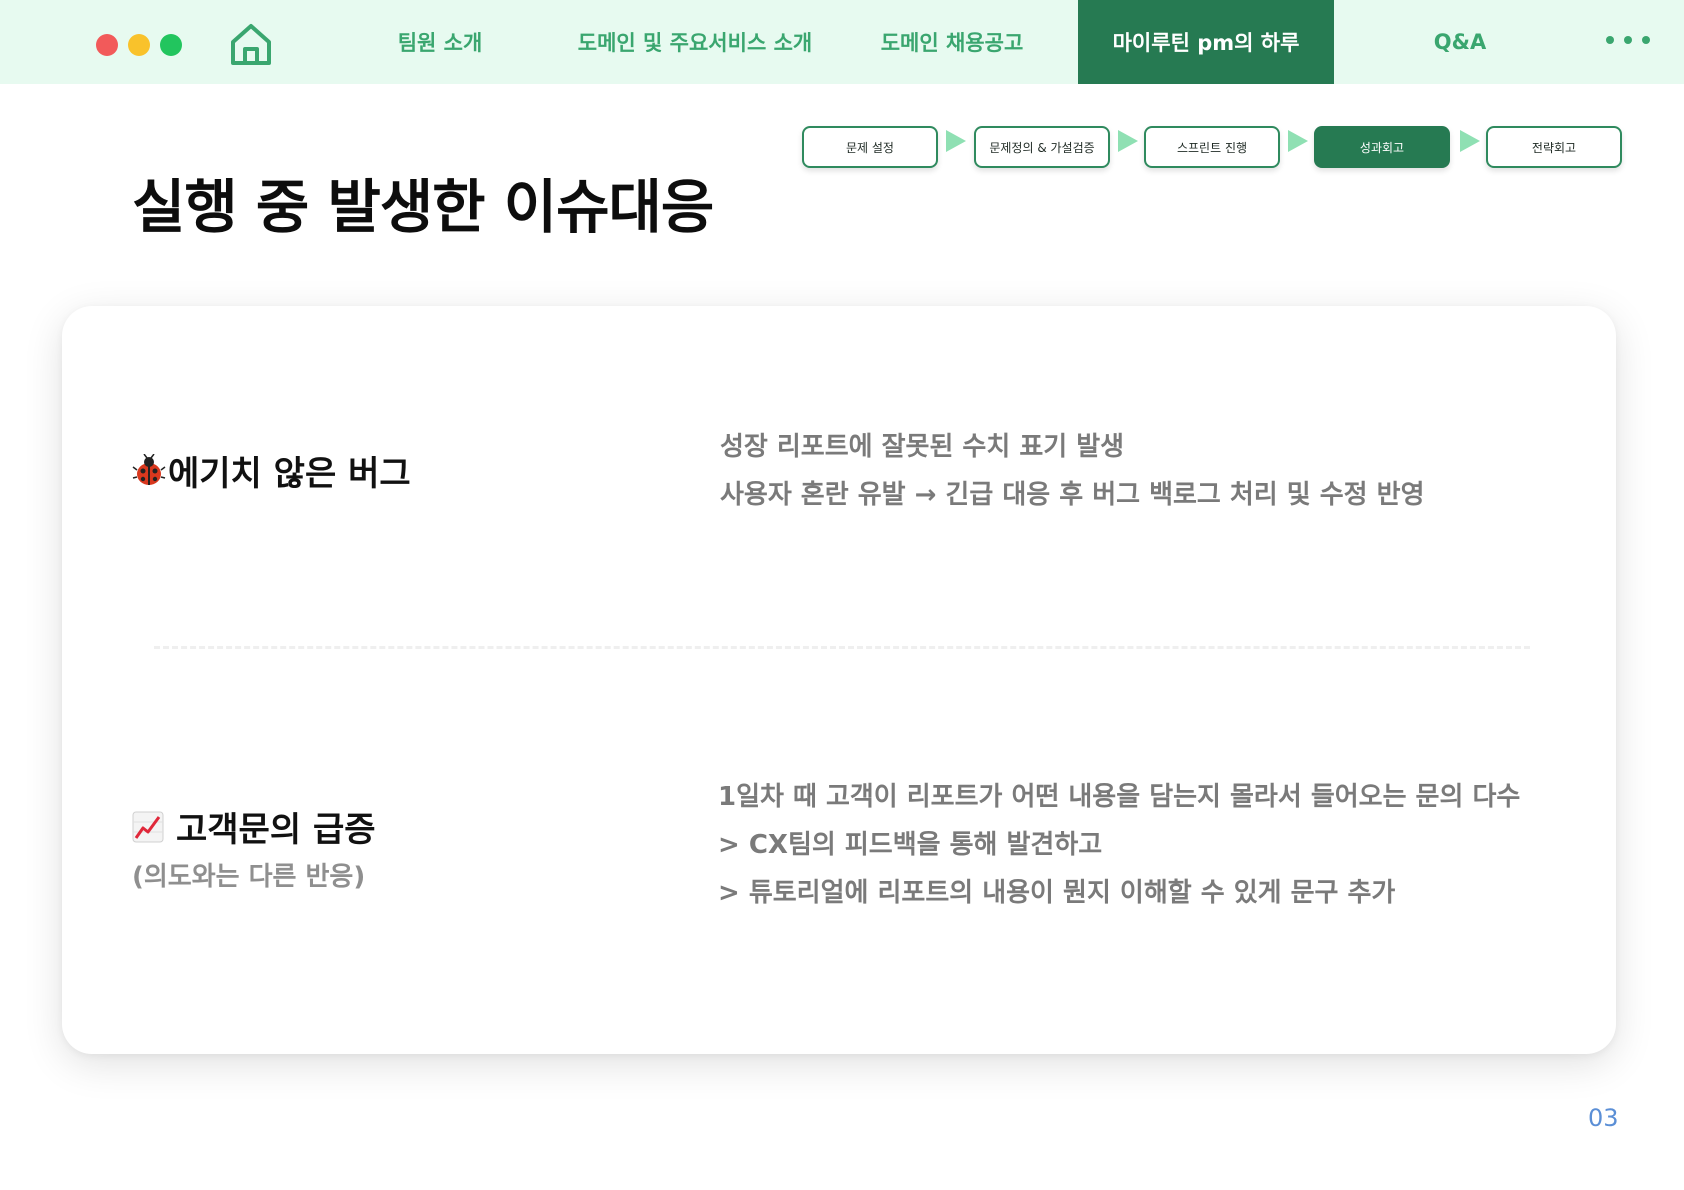 This screenshot has height=1190, width=1684. What do you see at coordinates (171, 45) in the screenshot?
I see `maximize-dot-icon` at bounding box center [171, 45].